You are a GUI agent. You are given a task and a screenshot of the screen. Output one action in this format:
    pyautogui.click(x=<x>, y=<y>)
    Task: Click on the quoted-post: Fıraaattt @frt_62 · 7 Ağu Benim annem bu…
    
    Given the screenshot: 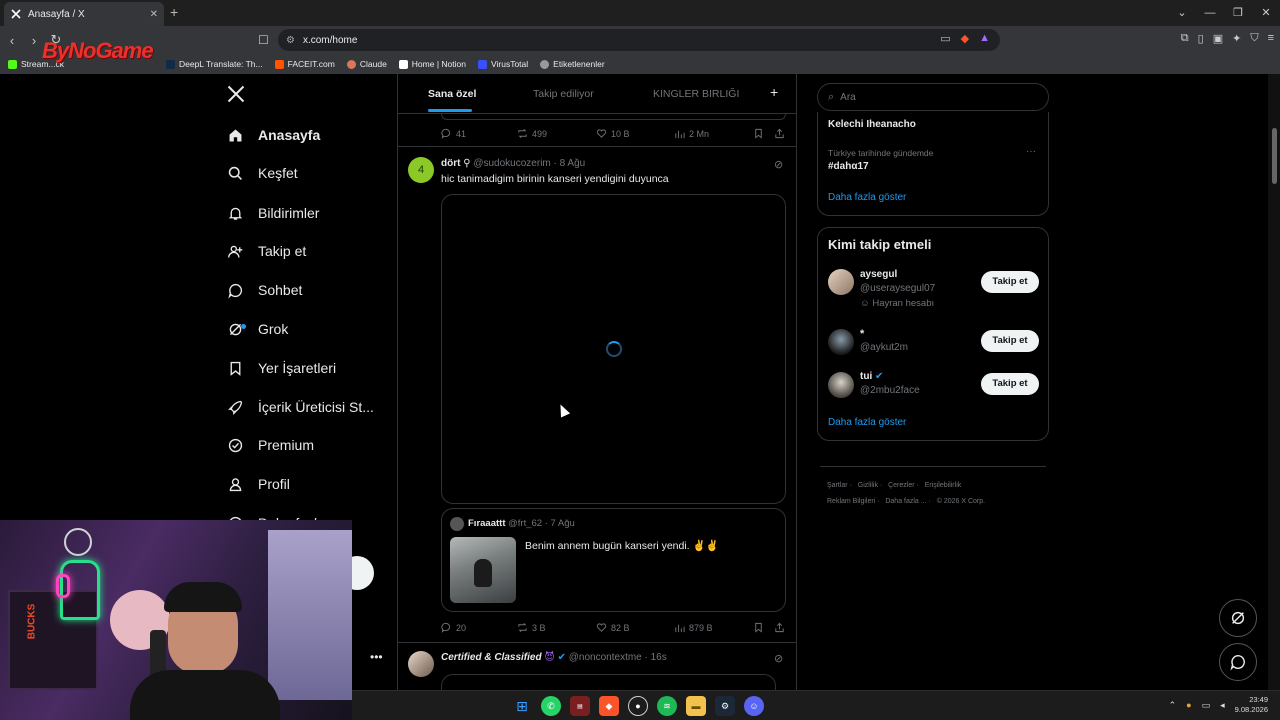 What is the action you would take?
    pyautogui.click(x=613, y=560)
    